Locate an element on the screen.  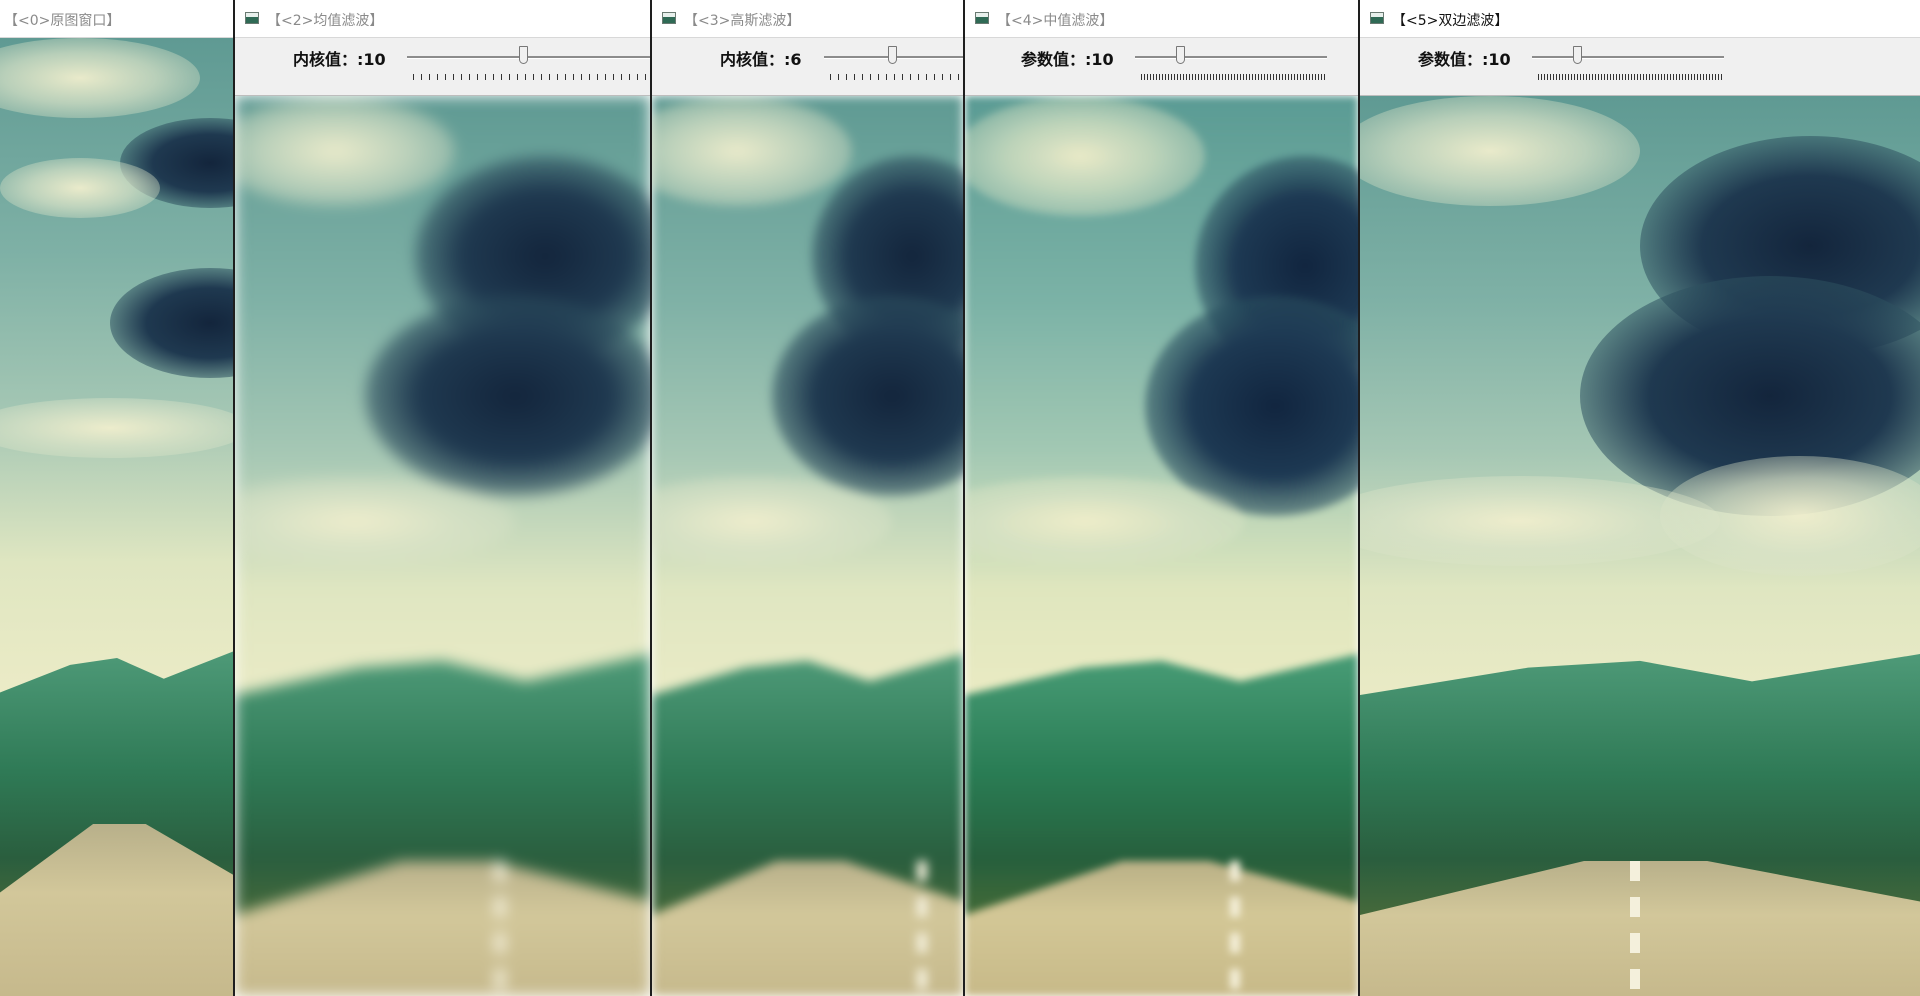
titlebar: 【<4>中值滤波】 is located at coordinates (1161, 19).